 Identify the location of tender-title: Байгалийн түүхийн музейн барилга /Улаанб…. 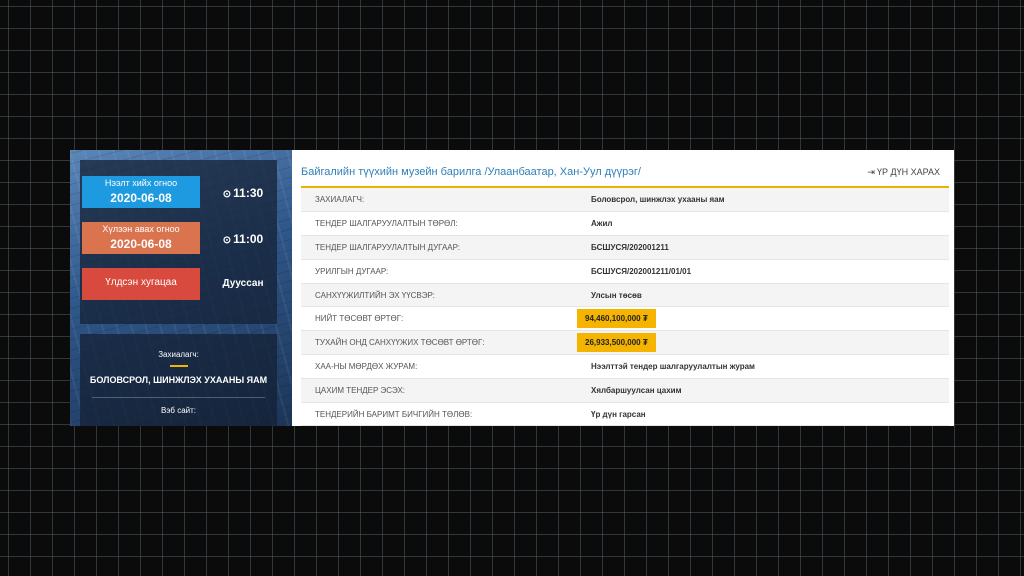
(471, 172).